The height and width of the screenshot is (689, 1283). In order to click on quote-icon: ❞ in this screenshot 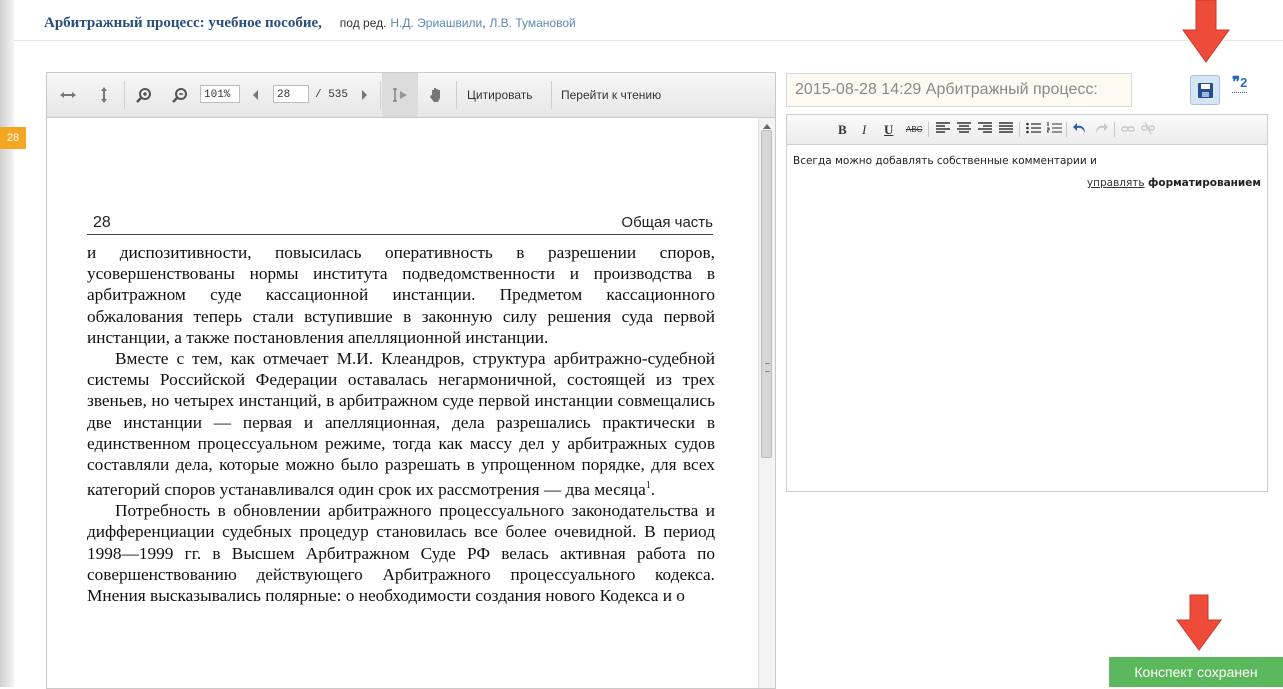, I will do `click(1236, 83)`.